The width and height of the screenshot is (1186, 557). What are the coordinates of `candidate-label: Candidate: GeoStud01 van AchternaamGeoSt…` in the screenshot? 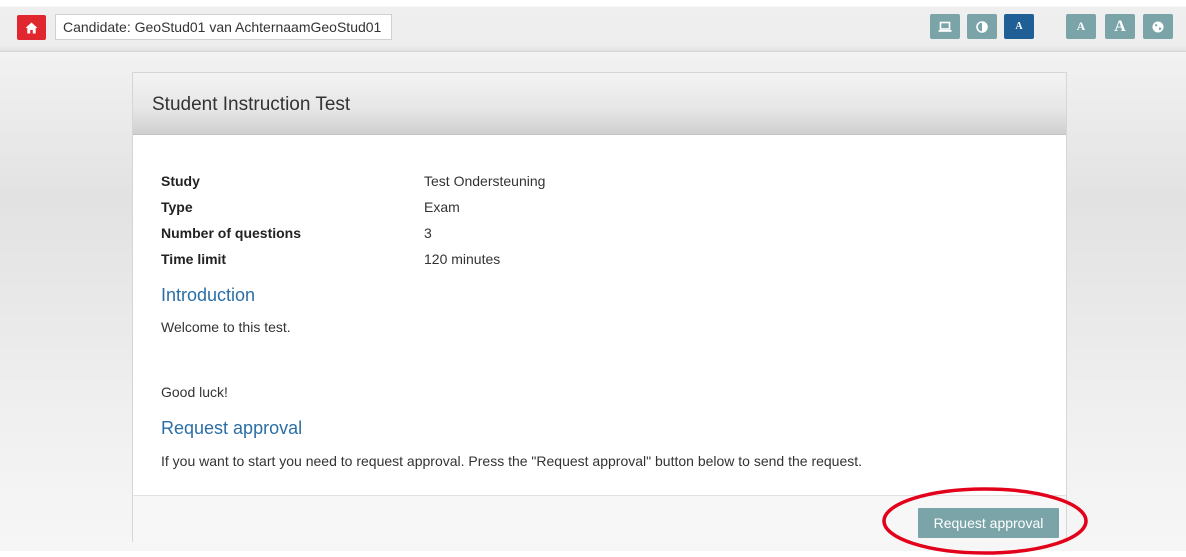 It's located at (223, 27).